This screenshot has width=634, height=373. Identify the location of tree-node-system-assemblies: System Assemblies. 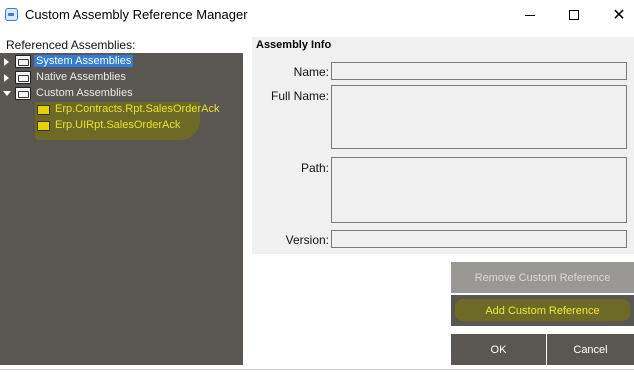
(84, 61).